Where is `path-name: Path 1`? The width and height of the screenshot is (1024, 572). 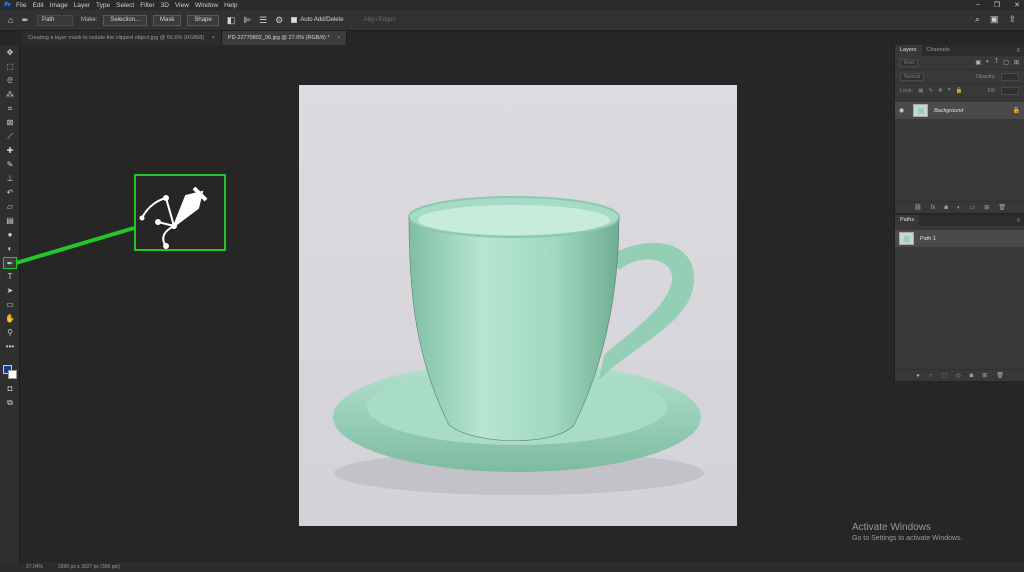 path-name: Path 1 is located at coordinates (928, 238).